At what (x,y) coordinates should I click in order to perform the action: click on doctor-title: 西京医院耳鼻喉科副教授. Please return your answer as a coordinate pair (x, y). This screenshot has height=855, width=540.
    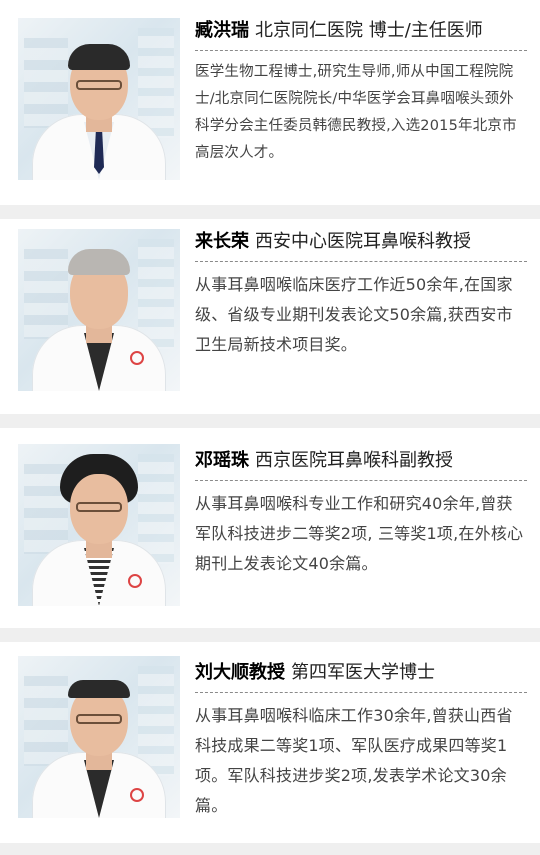
    Looking at the image, I should click on (354, 460).